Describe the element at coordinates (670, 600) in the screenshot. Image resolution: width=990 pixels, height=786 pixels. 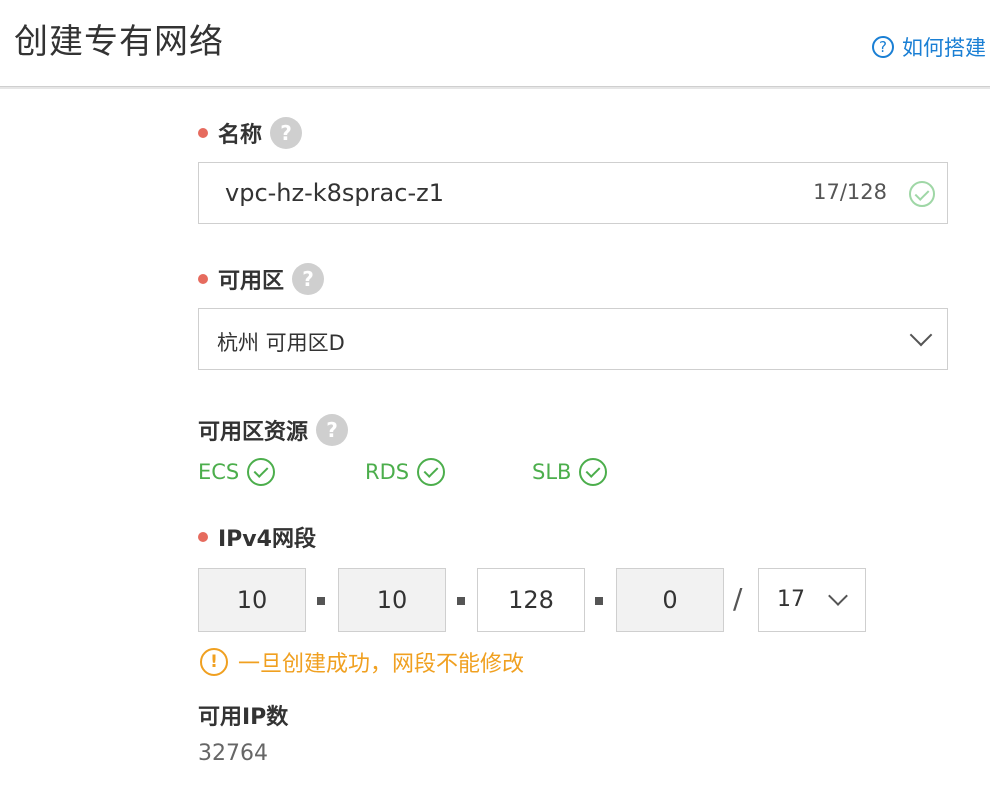
I see `ipv4-octet-4: 0` at that location.